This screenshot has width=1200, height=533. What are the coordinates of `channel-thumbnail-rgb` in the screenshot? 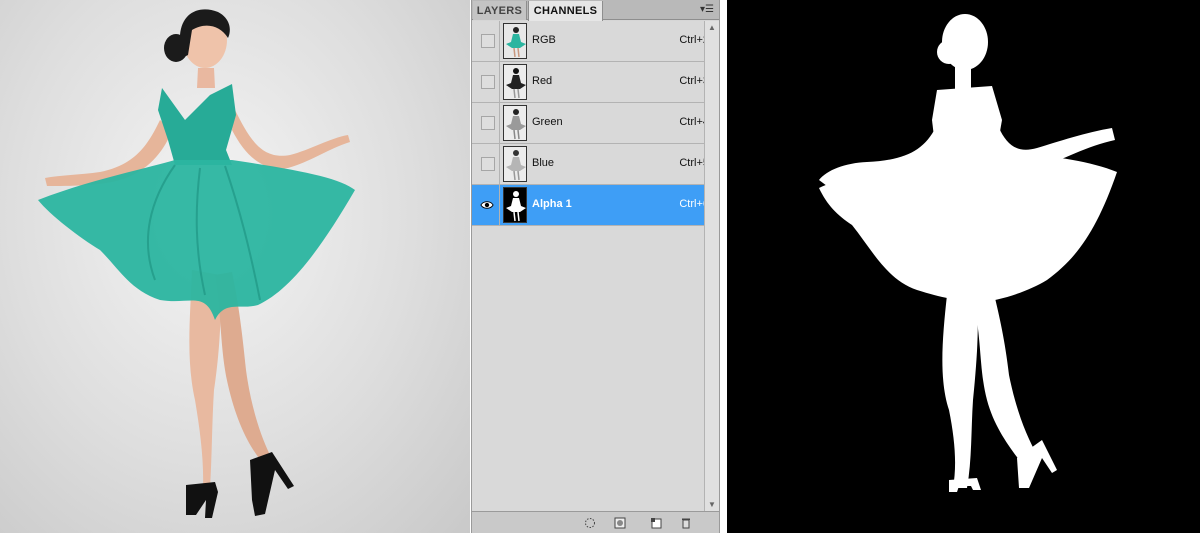 It's located at (515, 41).